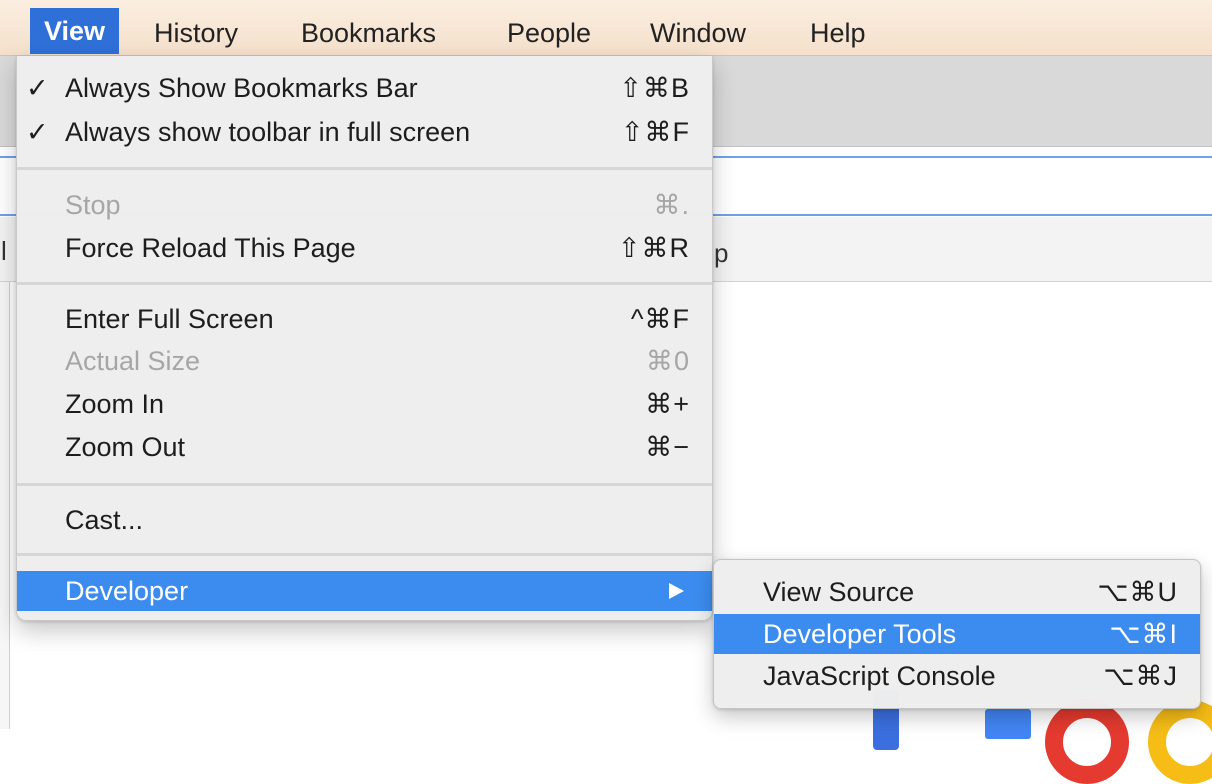 The image size is (1212, 784). I want to click on menu-item-label: Always show toolbar in full screen, so click(268, 132).